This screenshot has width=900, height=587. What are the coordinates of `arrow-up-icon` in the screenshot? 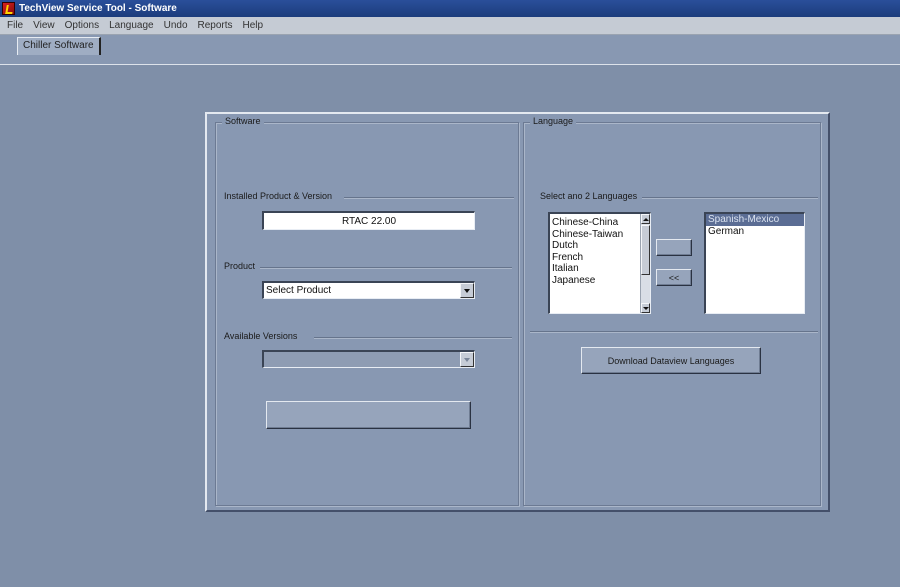 It's located at (645, 219).